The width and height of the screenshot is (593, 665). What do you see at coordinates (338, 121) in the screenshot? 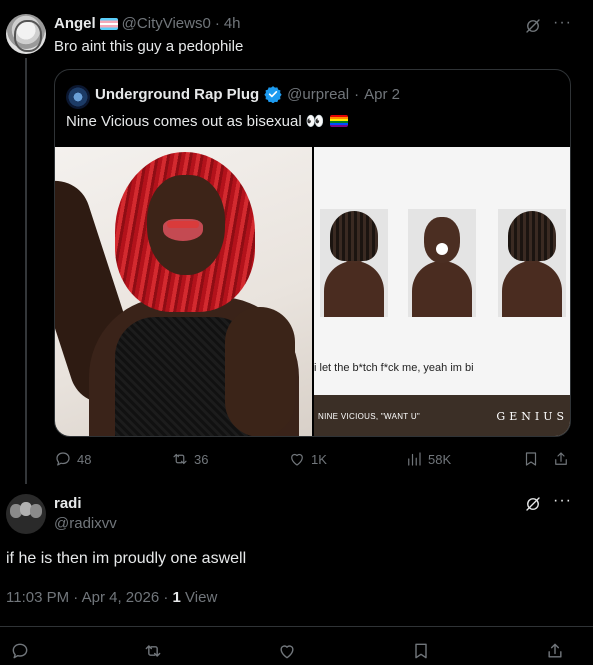
I see `pride-flag-icon` at bounding box center [338, 121].